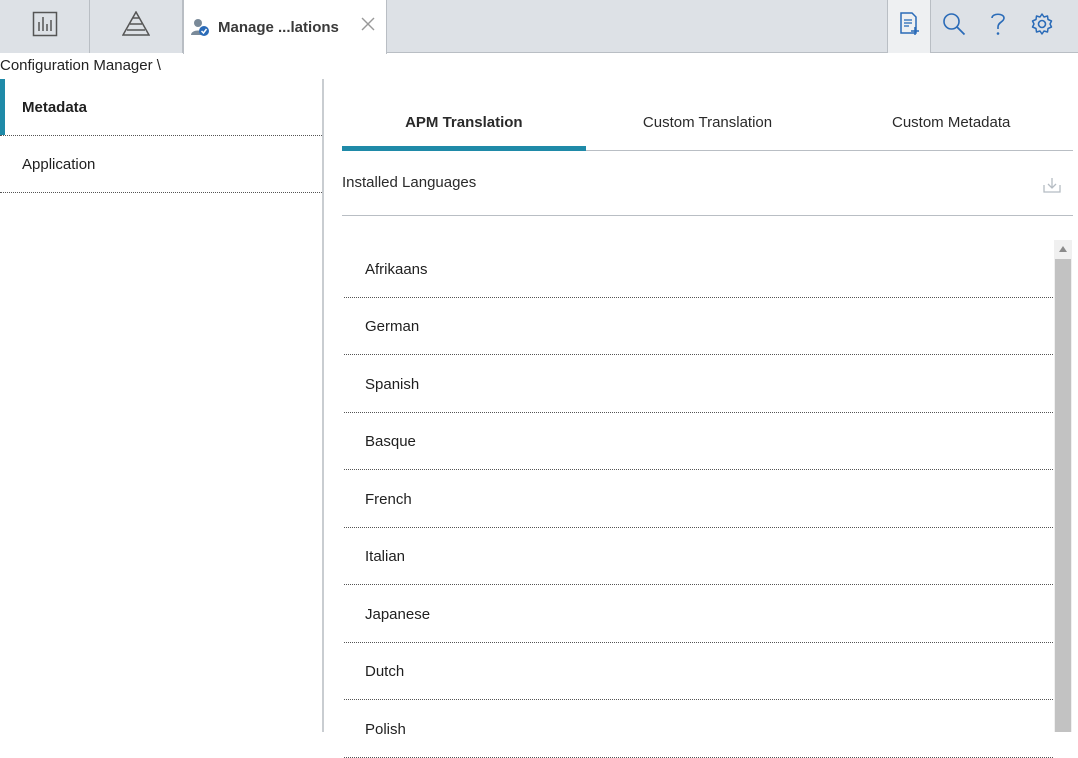 The width and height of the screenshot is (1078, 758). What do you see at coordinates (388, 499) in the screenshot?
I see `language-label: French` at bounding box center [388, 499].